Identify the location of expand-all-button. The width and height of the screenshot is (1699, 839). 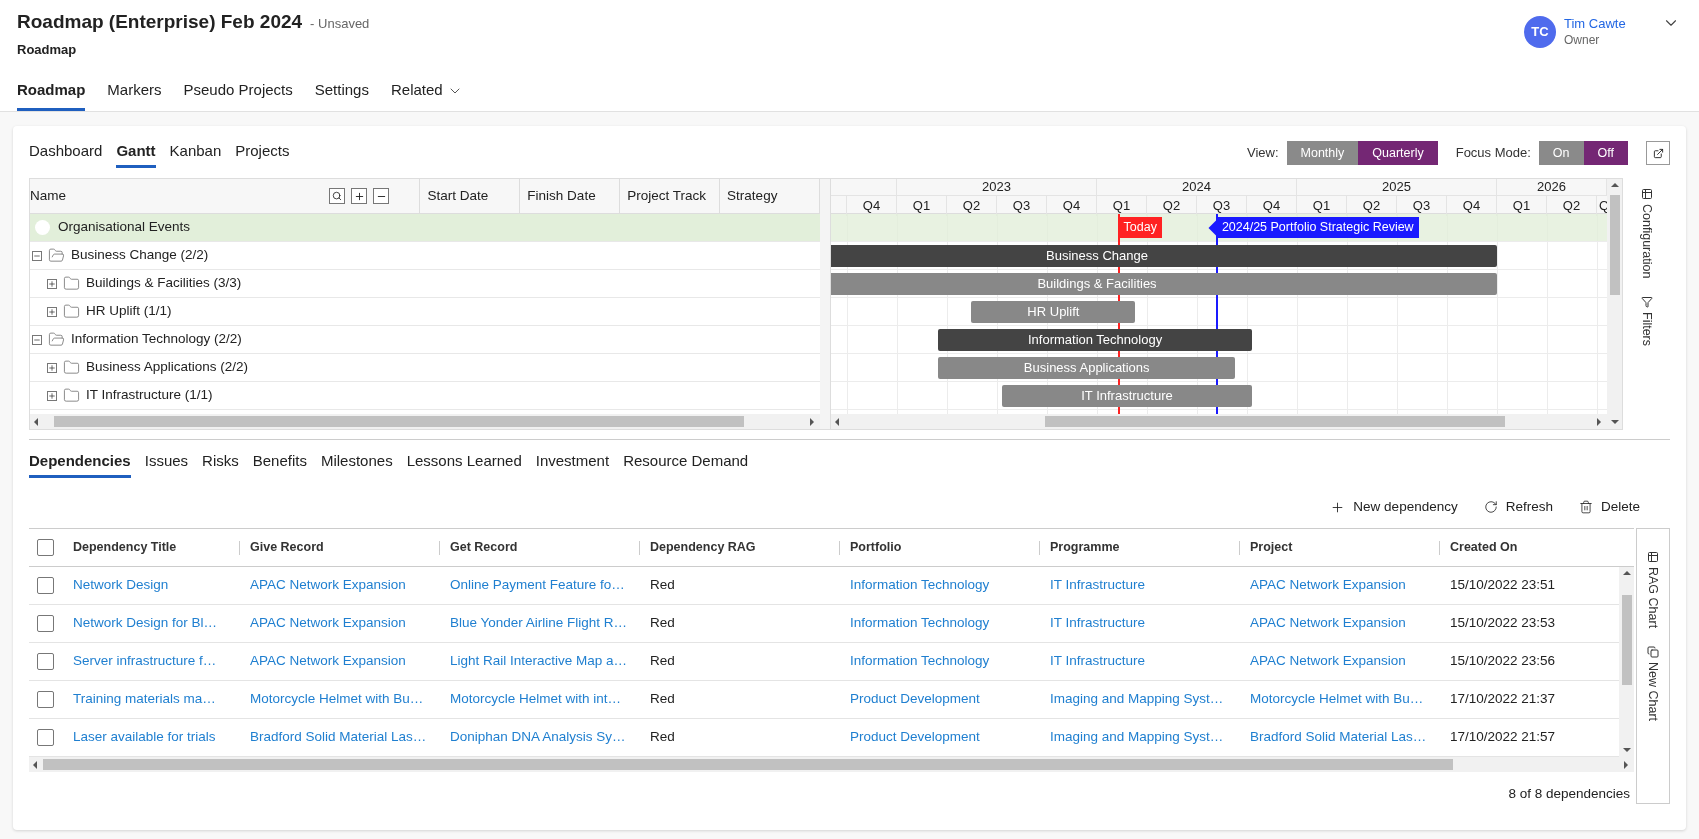
(359, 196).